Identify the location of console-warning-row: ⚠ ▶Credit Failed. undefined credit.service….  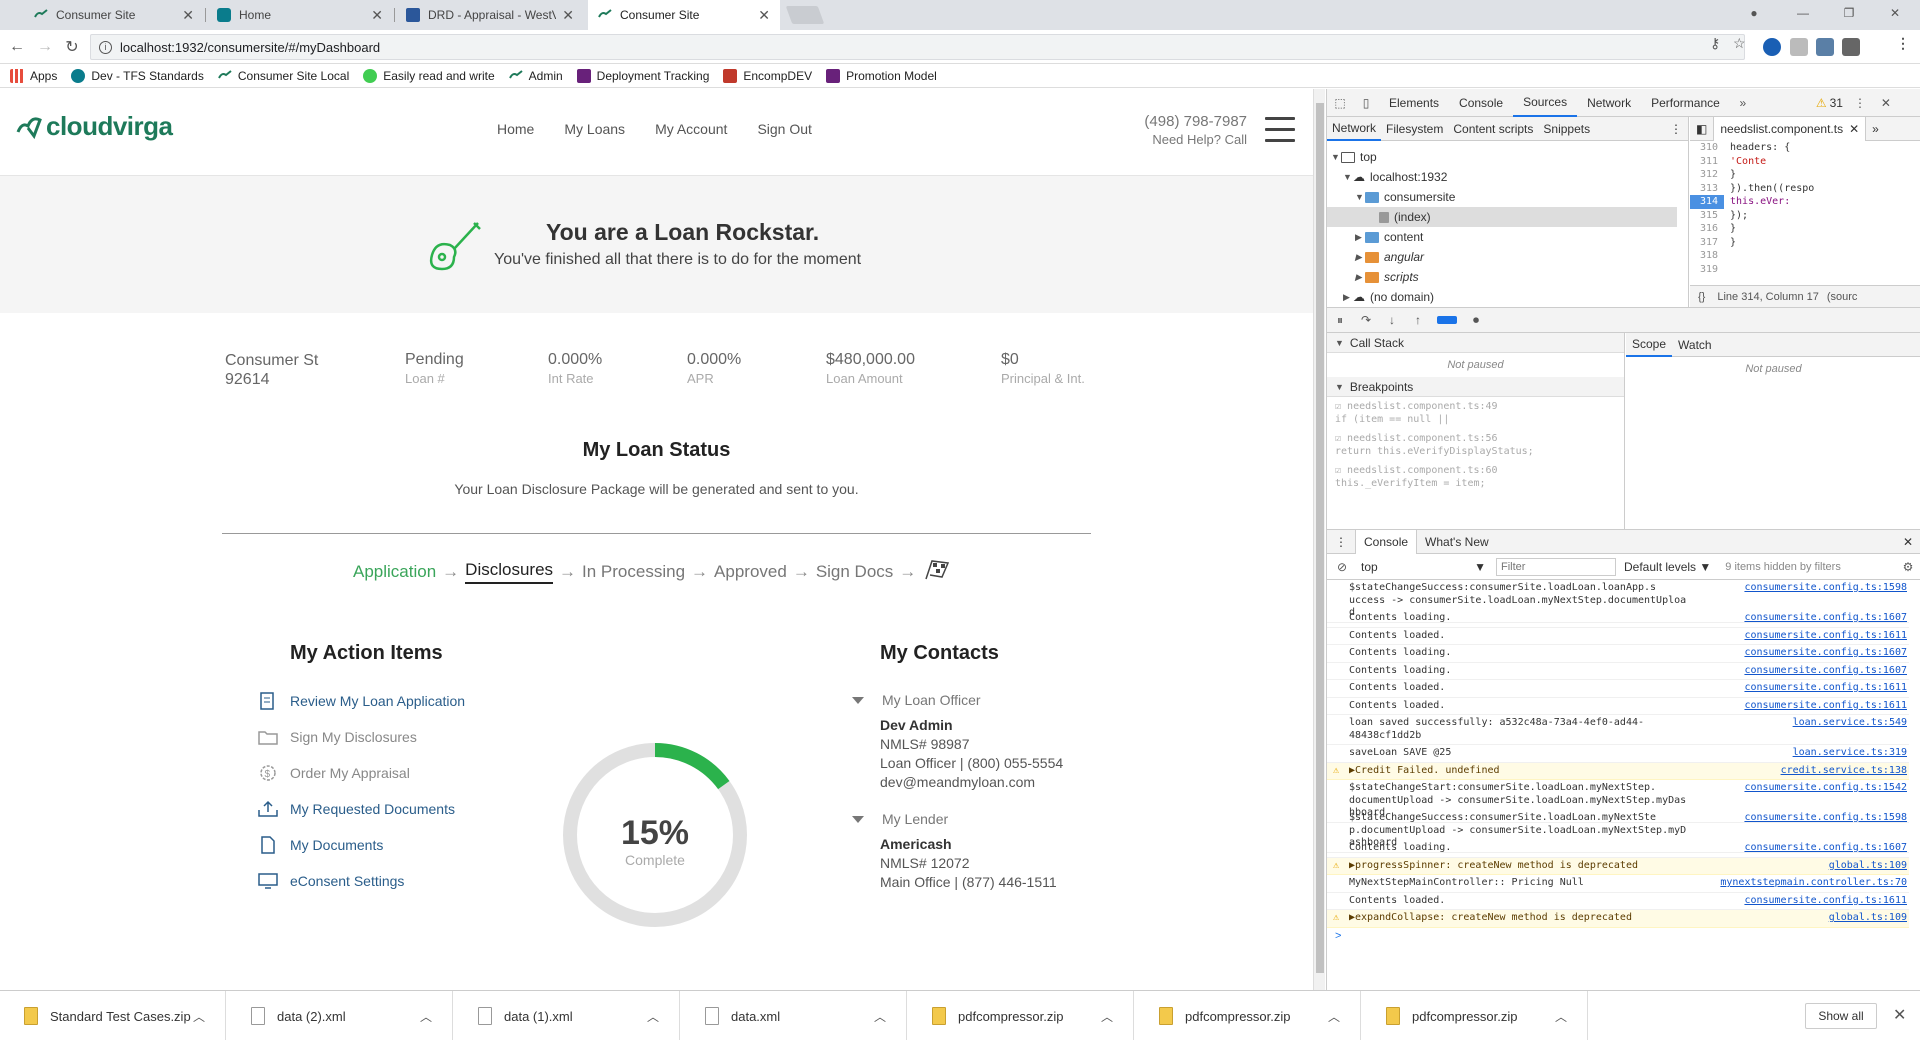
(1618, 771).